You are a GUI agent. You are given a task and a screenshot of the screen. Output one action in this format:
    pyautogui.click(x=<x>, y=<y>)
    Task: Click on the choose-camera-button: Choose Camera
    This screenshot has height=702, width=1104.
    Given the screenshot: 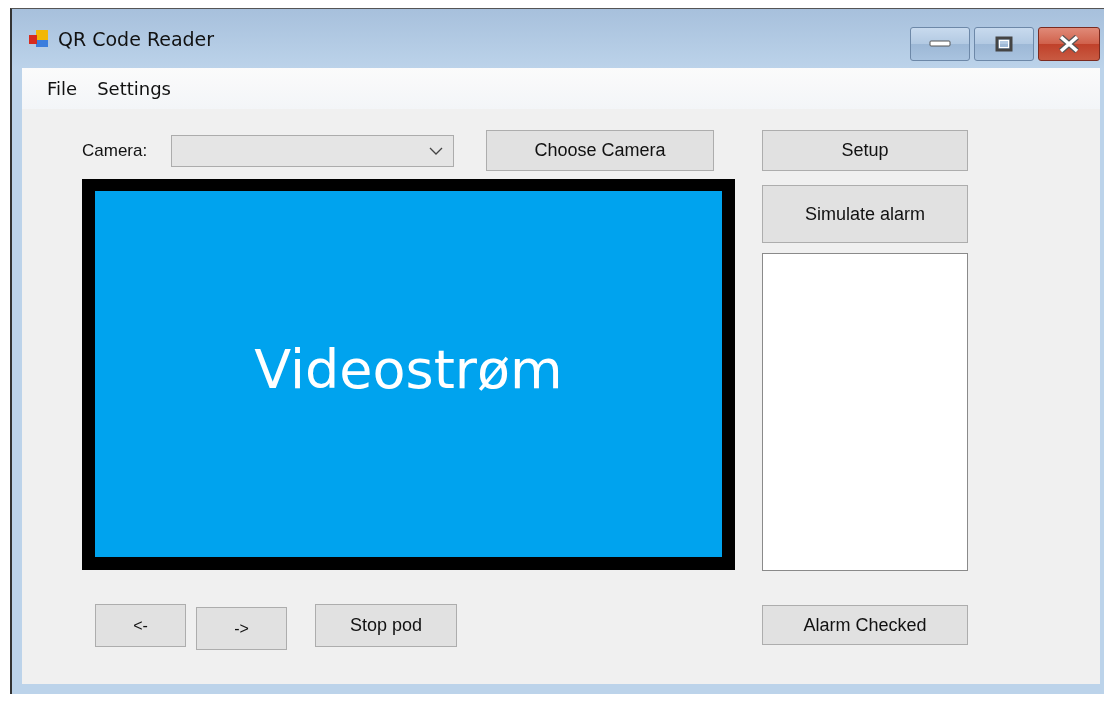 What is the action you would take?
    pyautogui.click(x=600, y=150)
    